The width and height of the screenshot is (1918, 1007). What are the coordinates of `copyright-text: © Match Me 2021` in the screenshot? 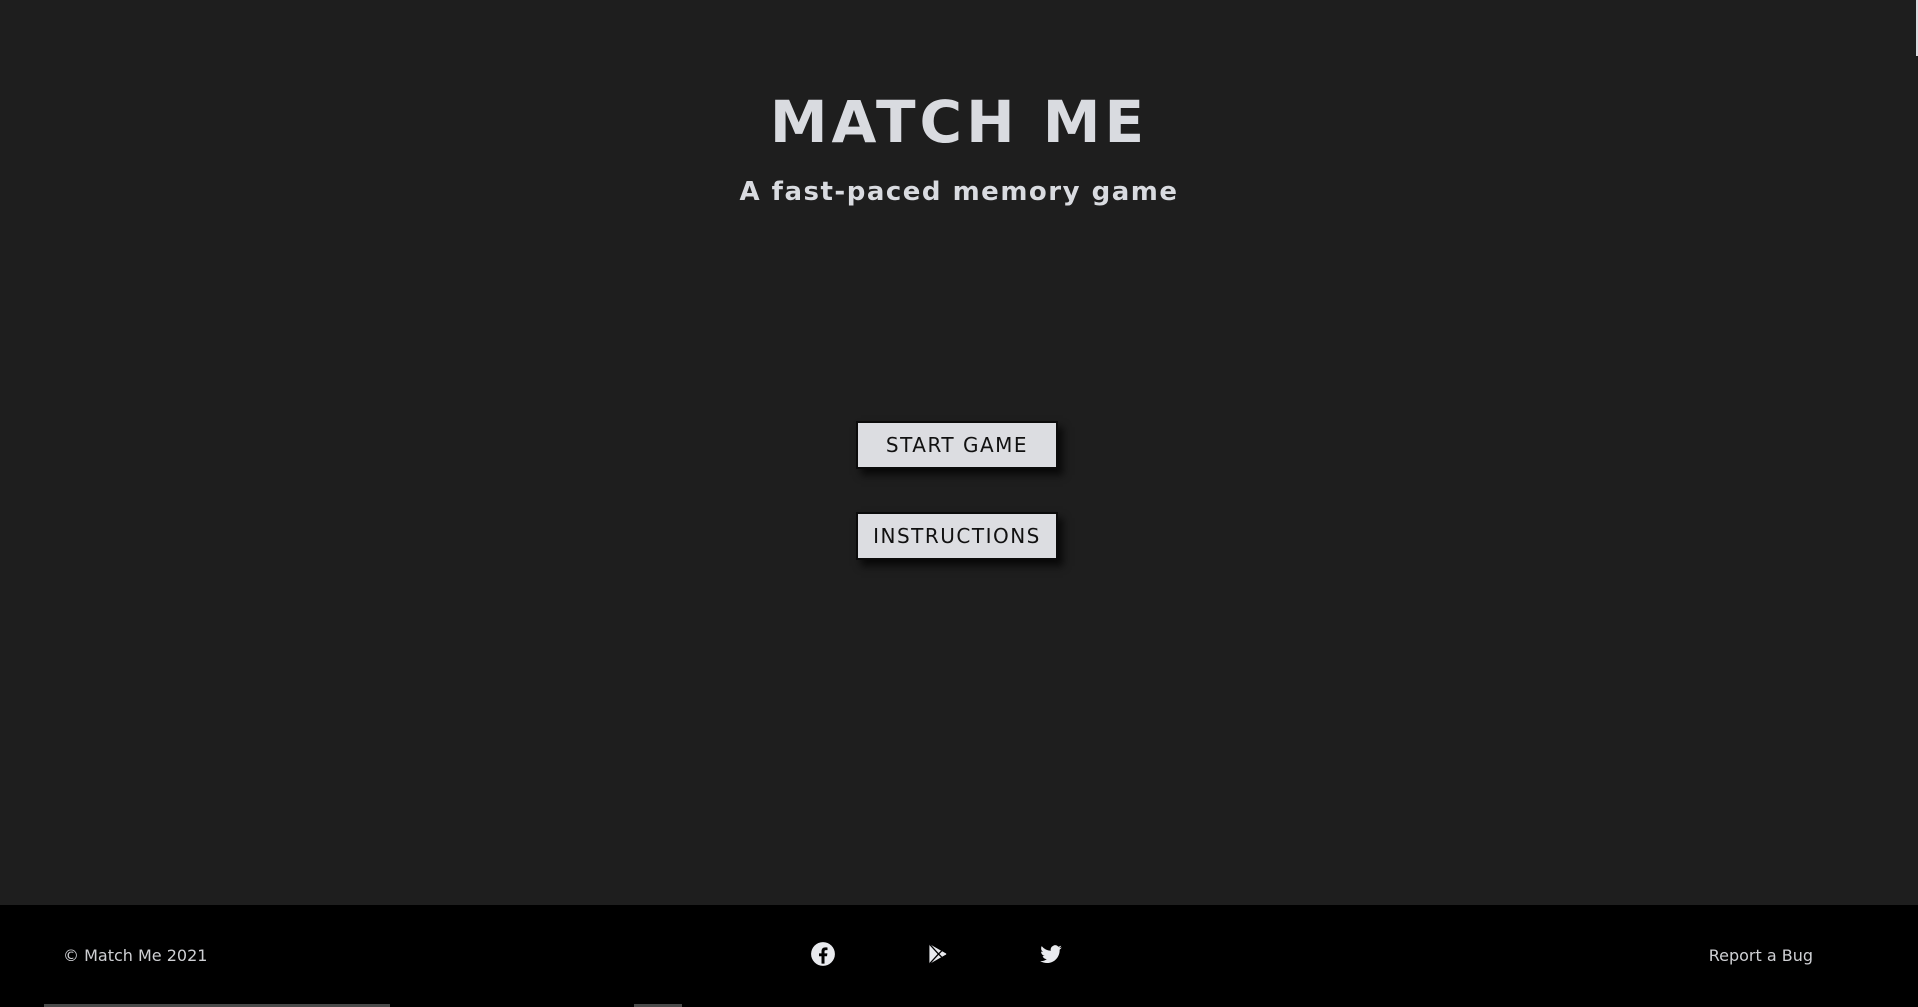 It's located at (135, 955).